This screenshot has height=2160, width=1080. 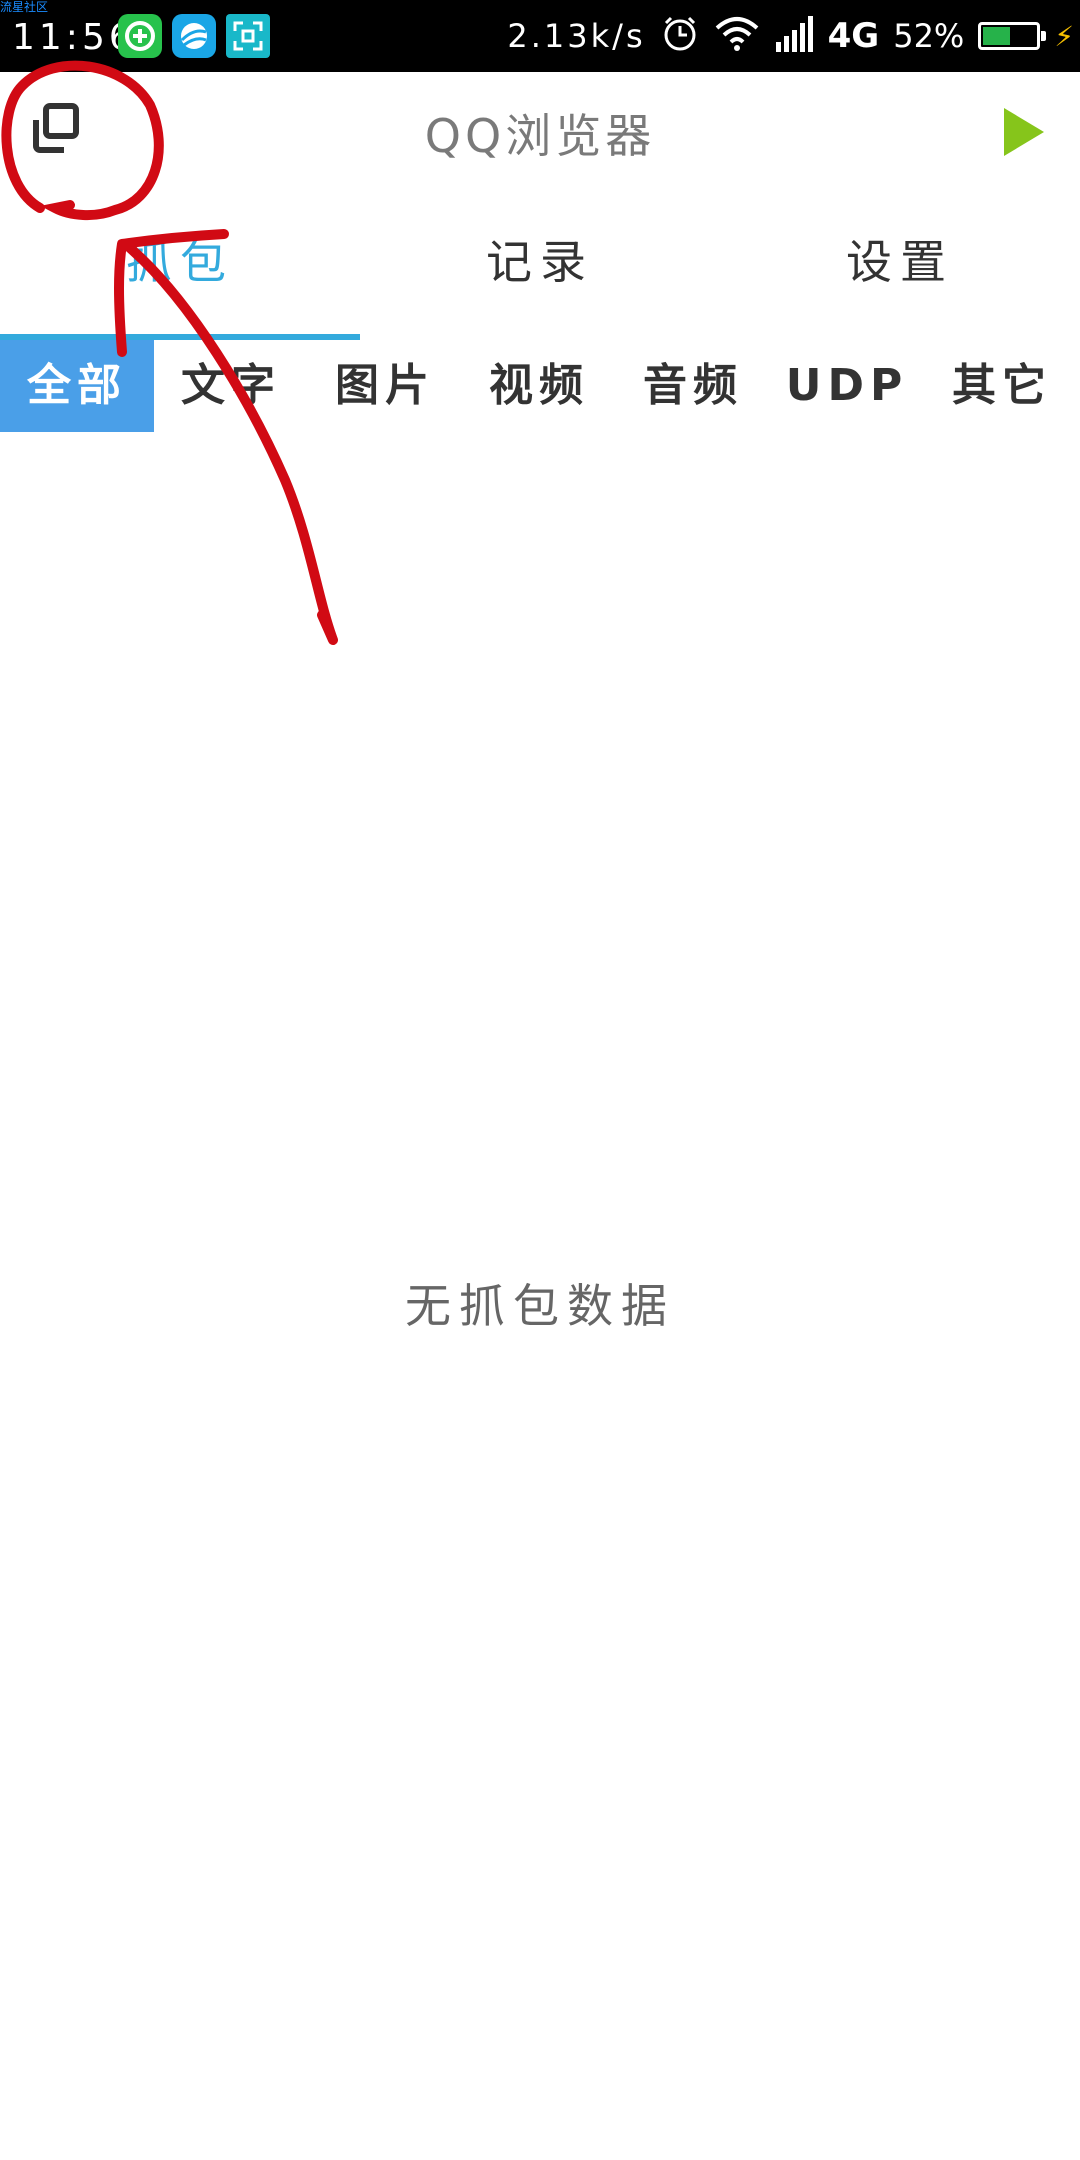 What do you see at coordinates (576, 36) in the screenshot?
I see `network-speed: 2.13k/s` at bounding box center [576, 36].